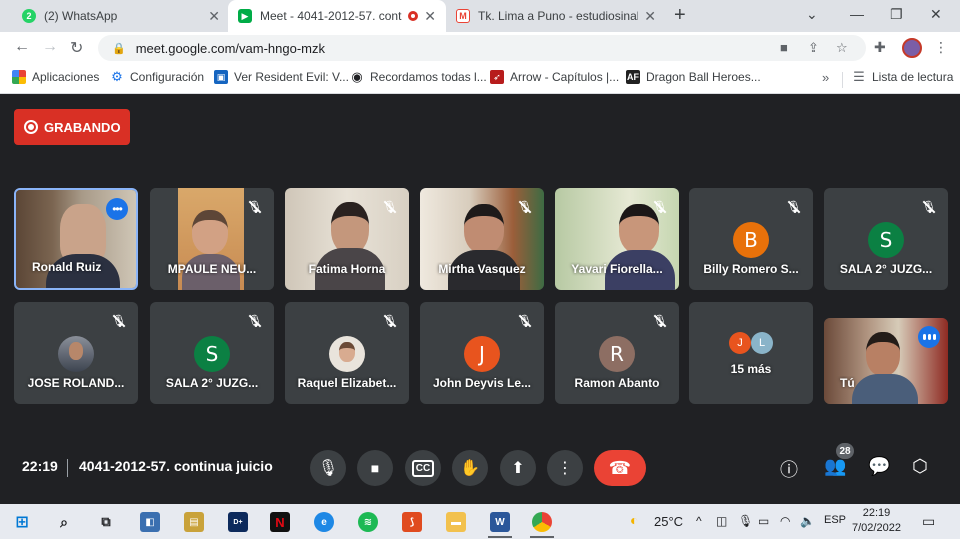 This screenshot has height=539, width=960. I want to click on notifications-icon: ▭, so click(928, 521).